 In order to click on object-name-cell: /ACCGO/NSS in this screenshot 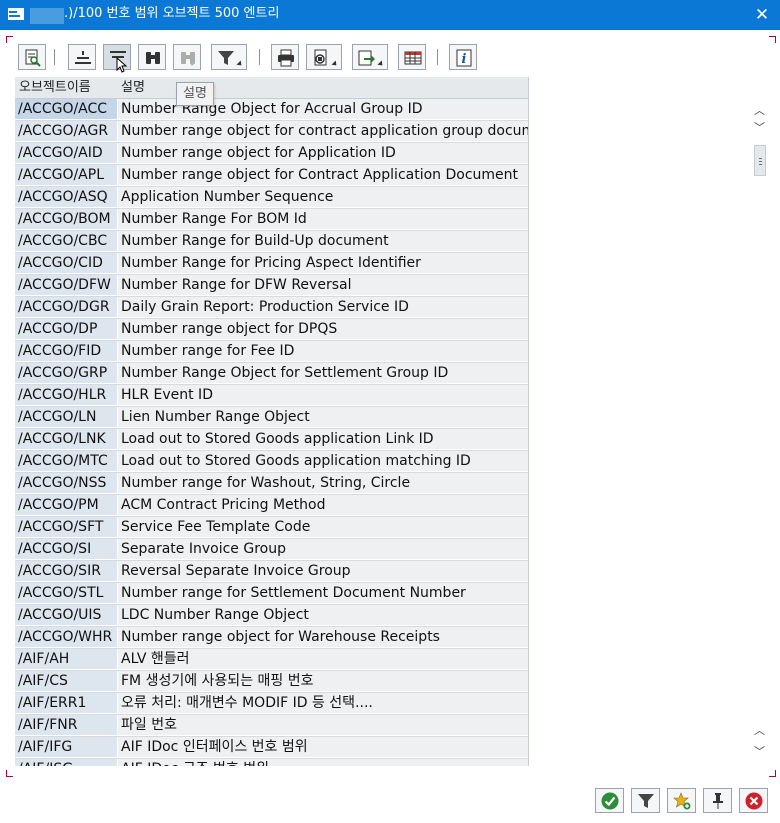, I will do `click(66, 483)`.